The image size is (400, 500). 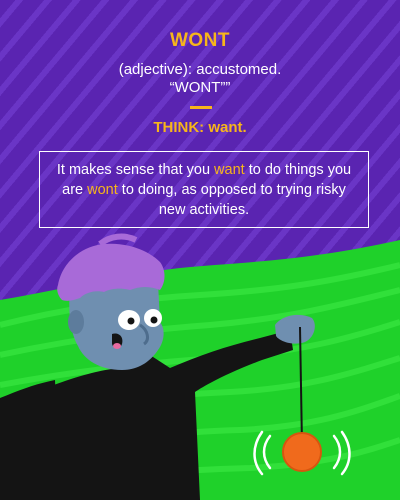 I want to click on divider, so click(x=201, y=107).